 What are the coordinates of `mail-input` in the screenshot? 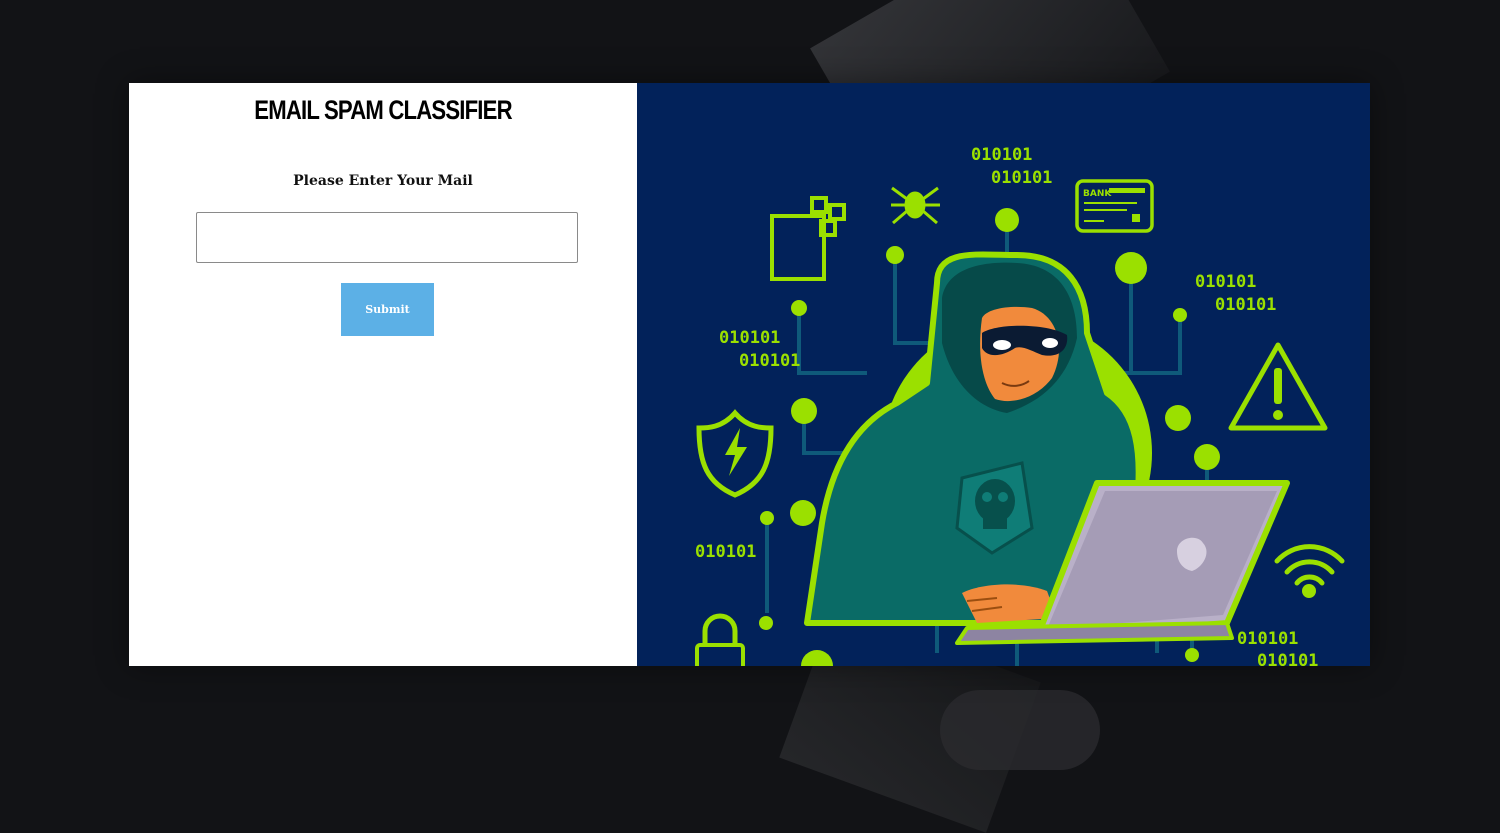 It's located at (387, 237).